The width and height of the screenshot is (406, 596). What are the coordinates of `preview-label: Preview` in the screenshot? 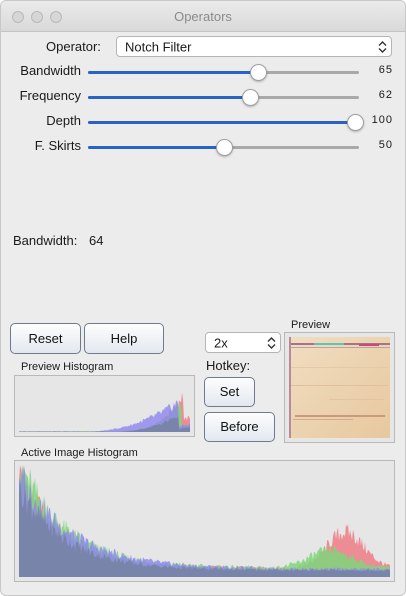 It's located at (311, 325).